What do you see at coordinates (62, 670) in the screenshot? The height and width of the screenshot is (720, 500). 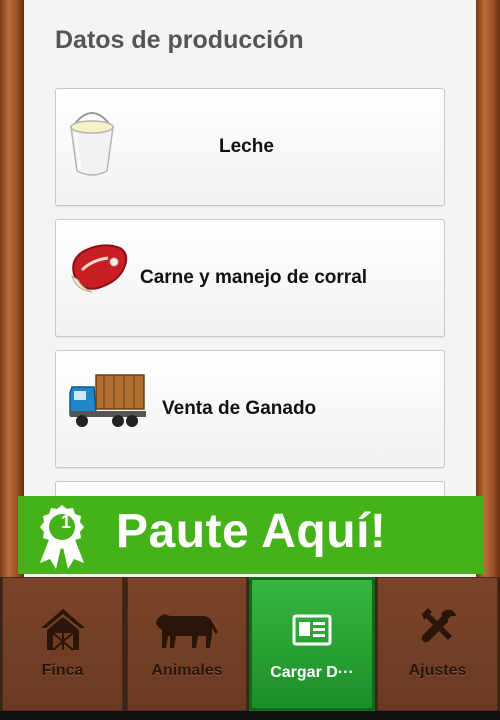 I see `tab-finca-label: Finca` at bounding box center [62, 670].